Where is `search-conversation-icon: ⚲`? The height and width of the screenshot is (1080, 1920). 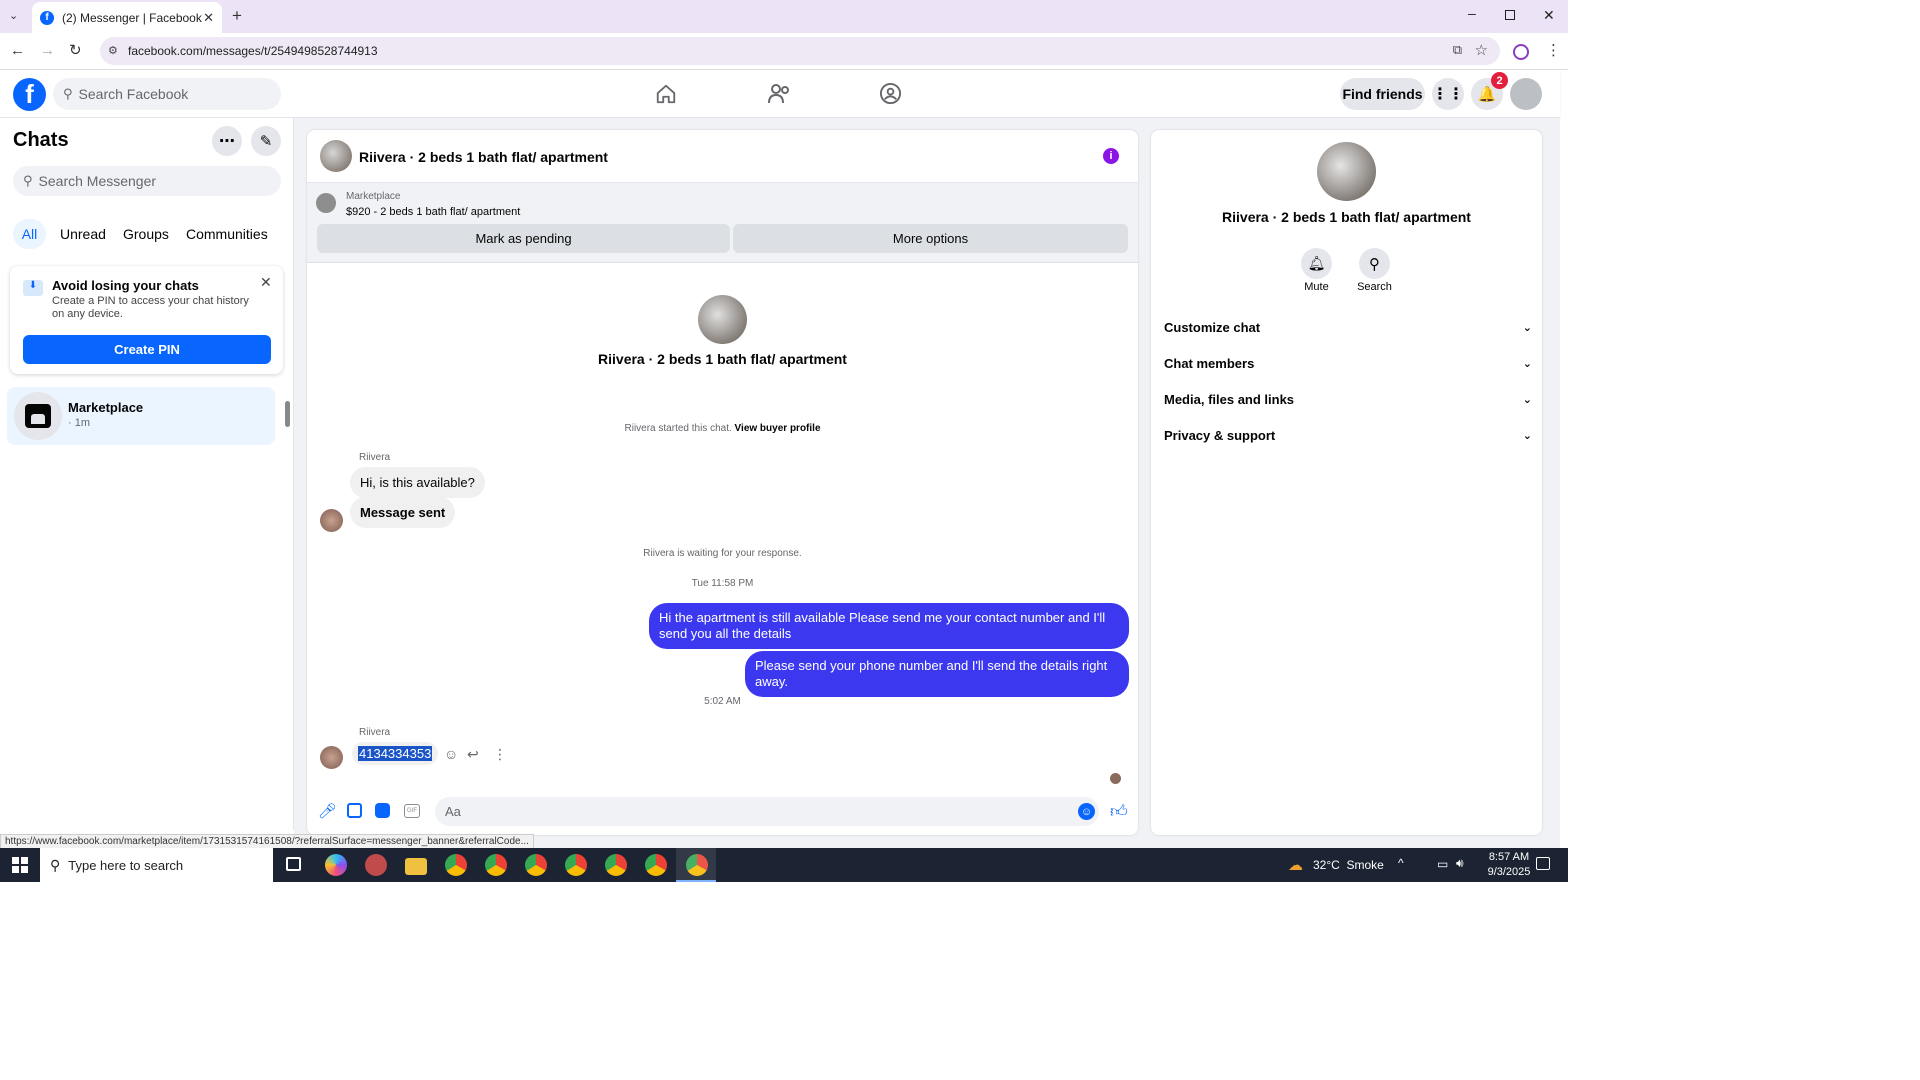
search-conversation-icon: ⚲ is located at coordinates (1374, 263).